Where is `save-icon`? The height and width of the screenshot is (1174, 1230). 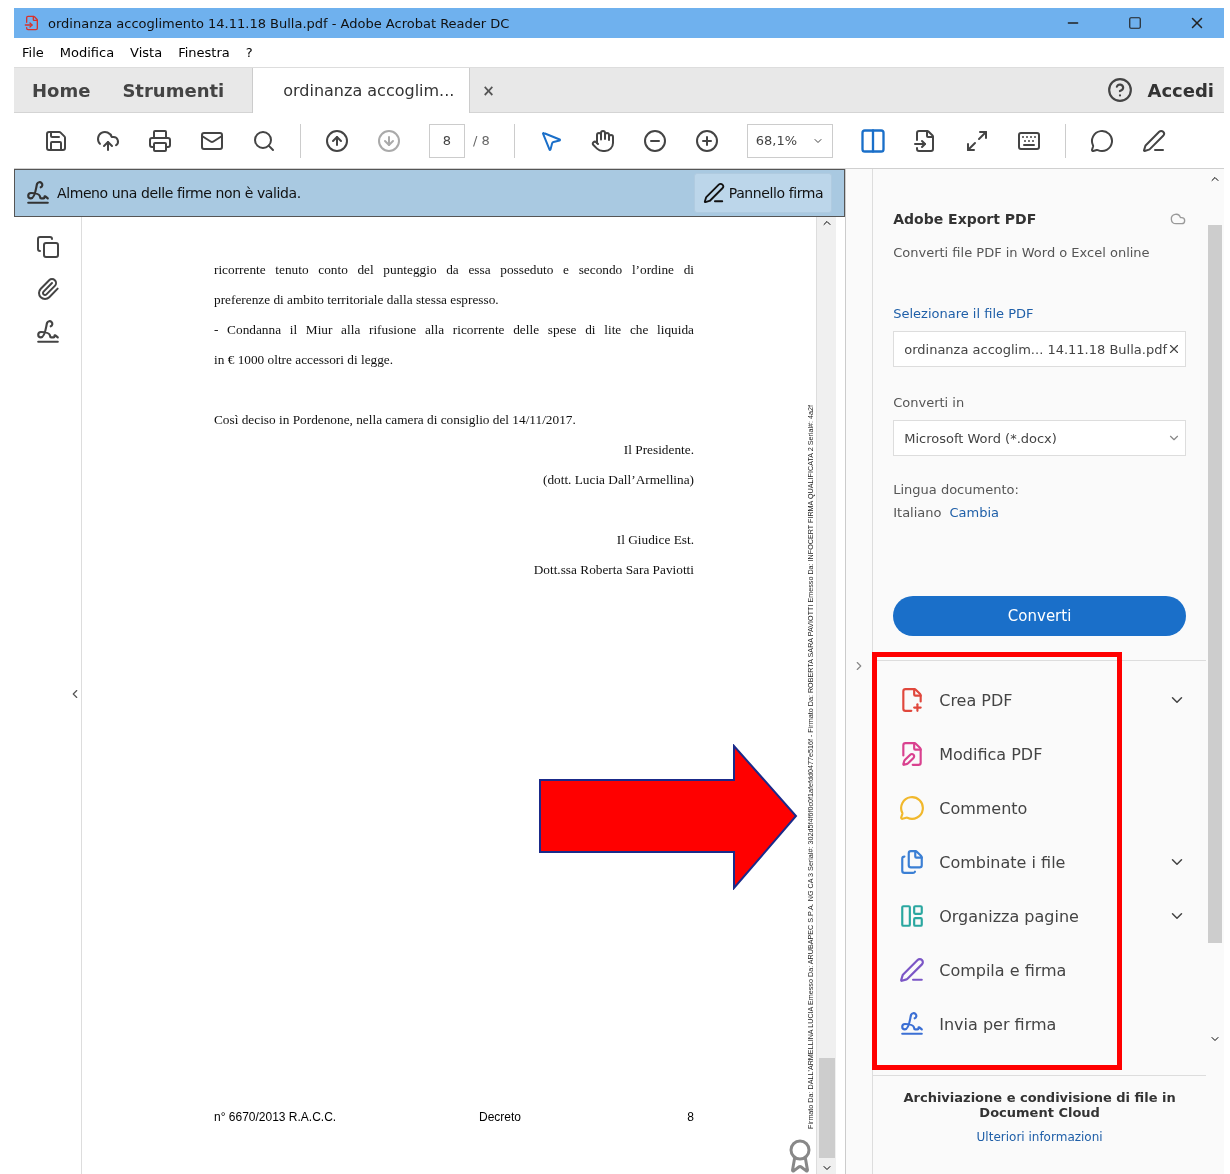
save-icon is located at coordinates (56, 140).